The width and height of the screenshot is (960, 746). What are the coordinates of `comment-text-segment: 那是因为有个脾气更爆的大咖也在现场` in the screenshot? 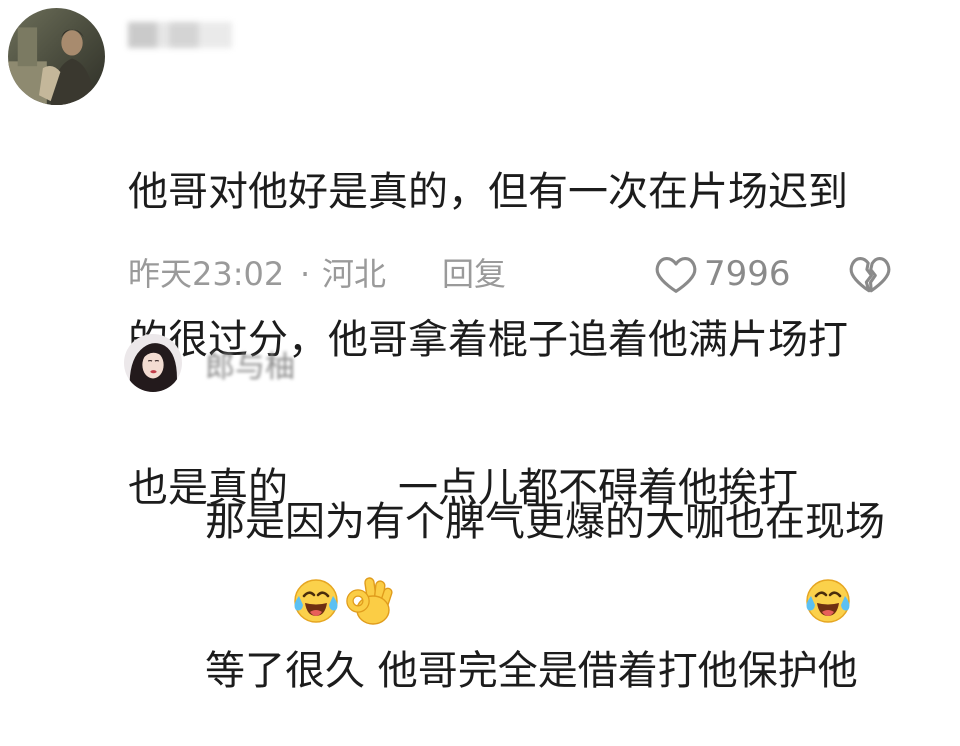 It's located at (545, 522).